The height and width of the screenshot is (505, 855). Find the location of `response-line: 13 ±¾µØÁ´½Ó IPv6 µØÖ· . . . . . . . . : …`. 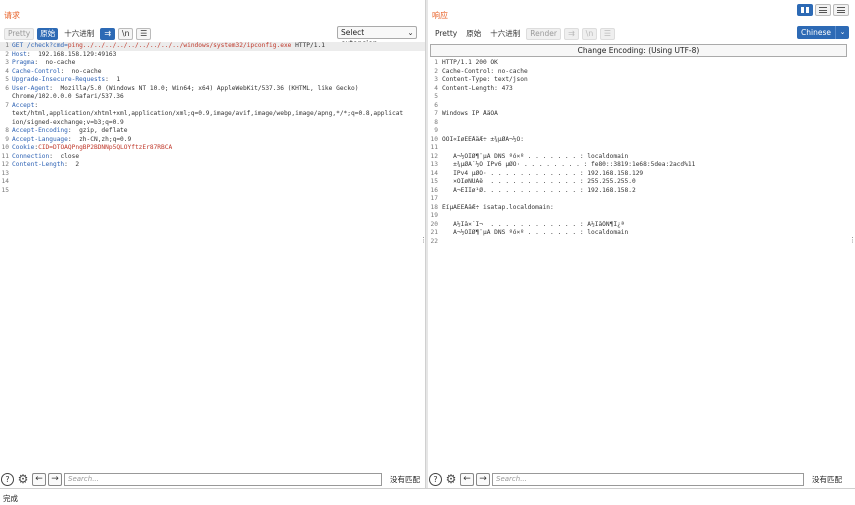

response-line: 13 ±¾µØÁ´½Ó IPv6 µØÖ· . . . . . . . . : … is located at coordinates (641, 165).